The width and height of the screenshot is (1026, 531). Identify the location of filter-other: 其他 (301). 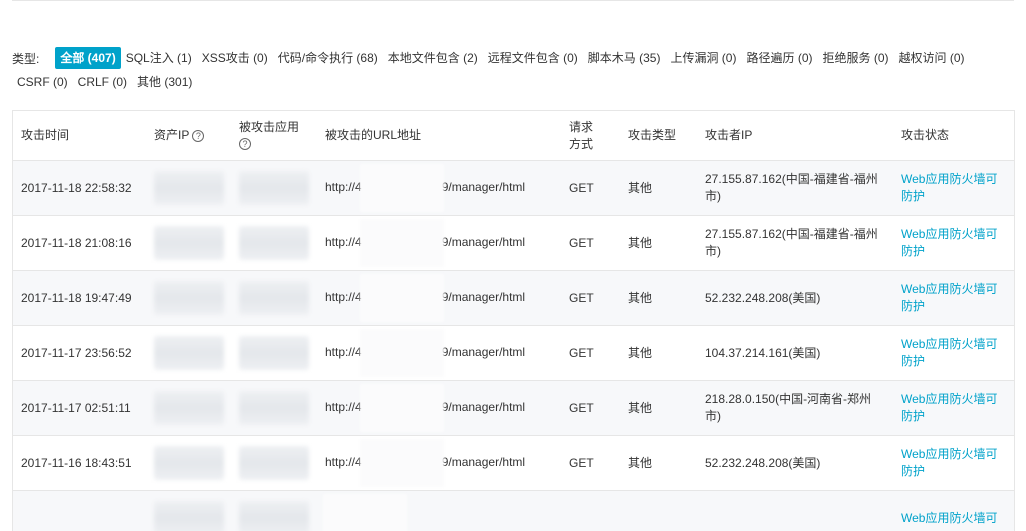
(164, 82).